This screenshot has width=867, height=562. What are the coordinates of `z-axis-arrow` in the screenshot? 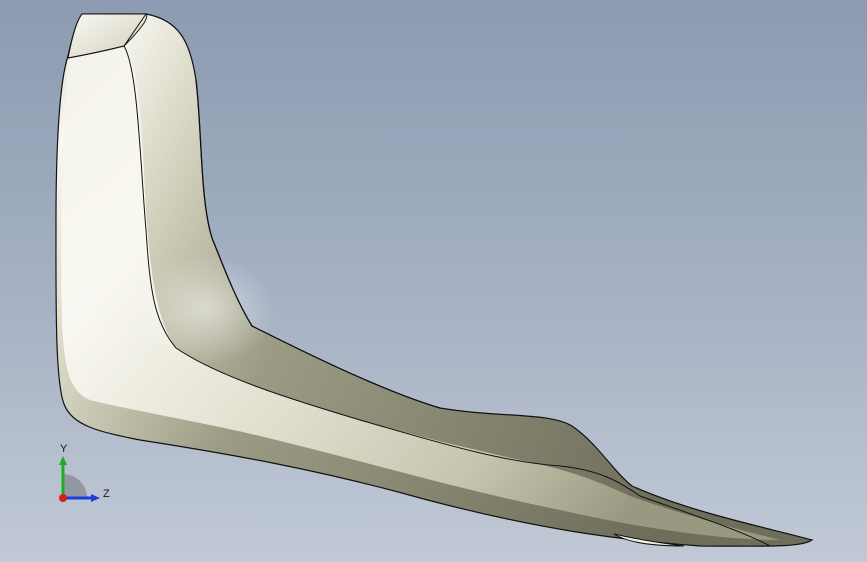 It's located at (95, 498).